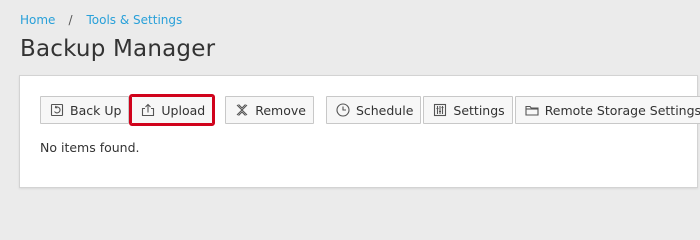 This screenshot has height=240, width=700. Describe the element at coordinates (280, 110) in the screenshot. I see `remove-label: Remove` at that location.